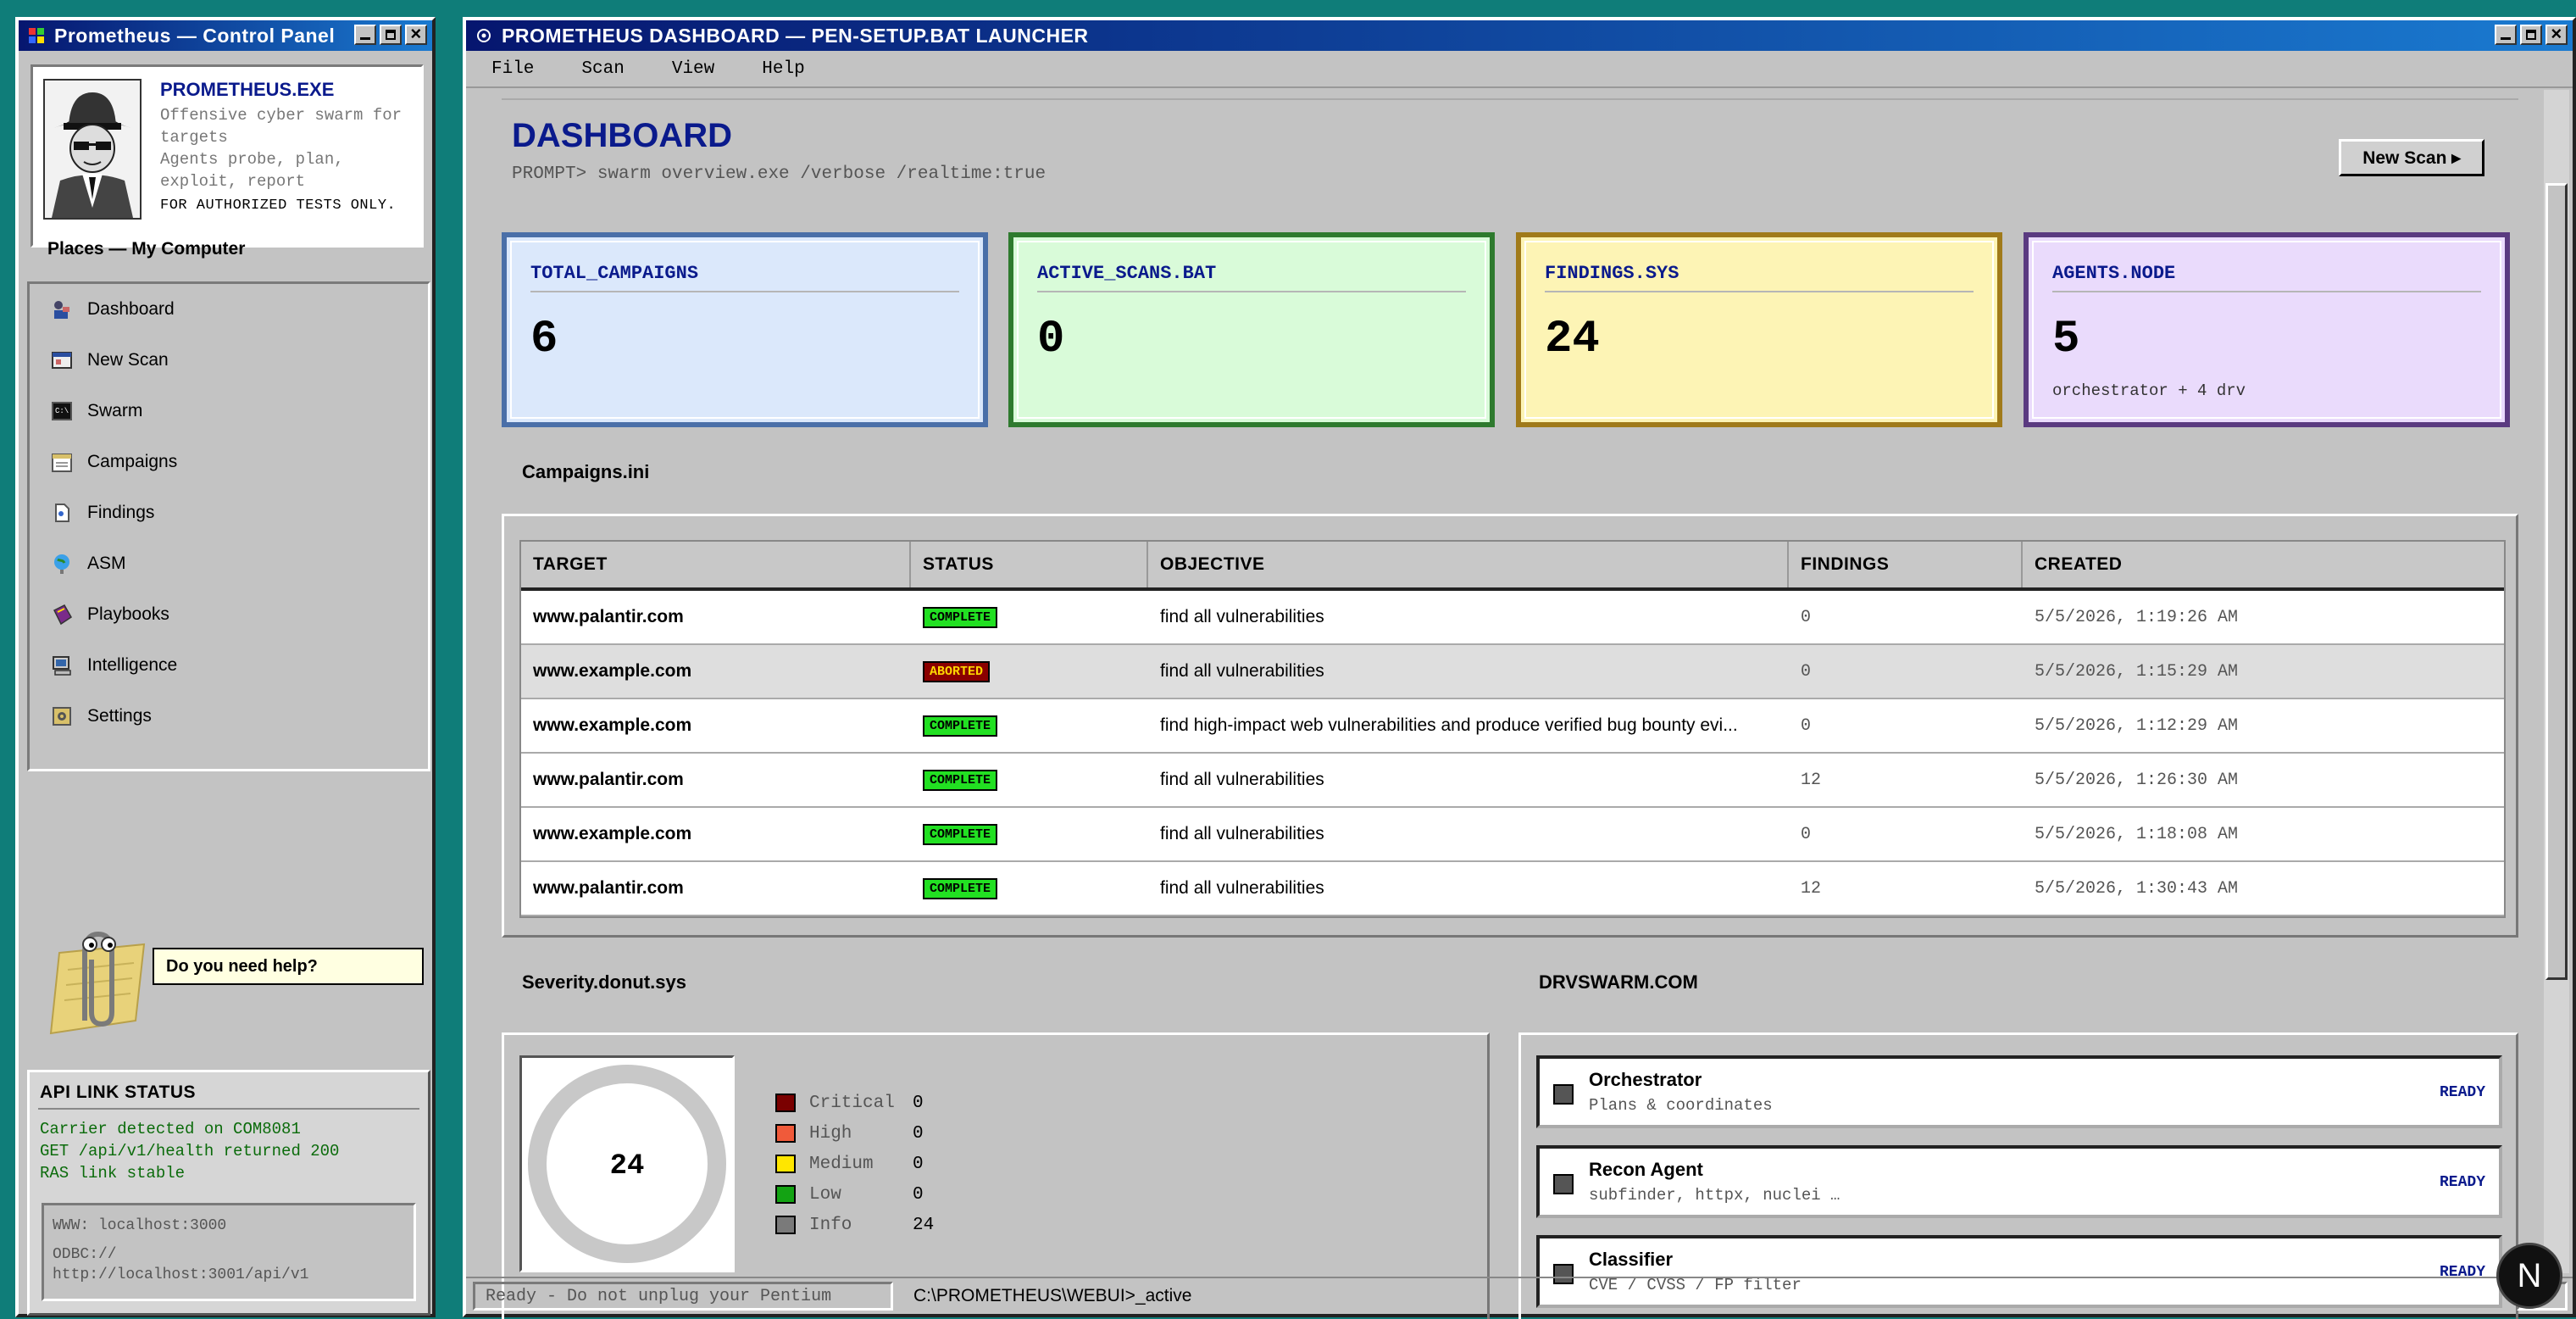 The height and width of the screenshot is (1319, 2576). What do you see at coordinates (602, 69) in the screenshot?
I see `menu-scan: Scan` at bounding box center [602, 69].